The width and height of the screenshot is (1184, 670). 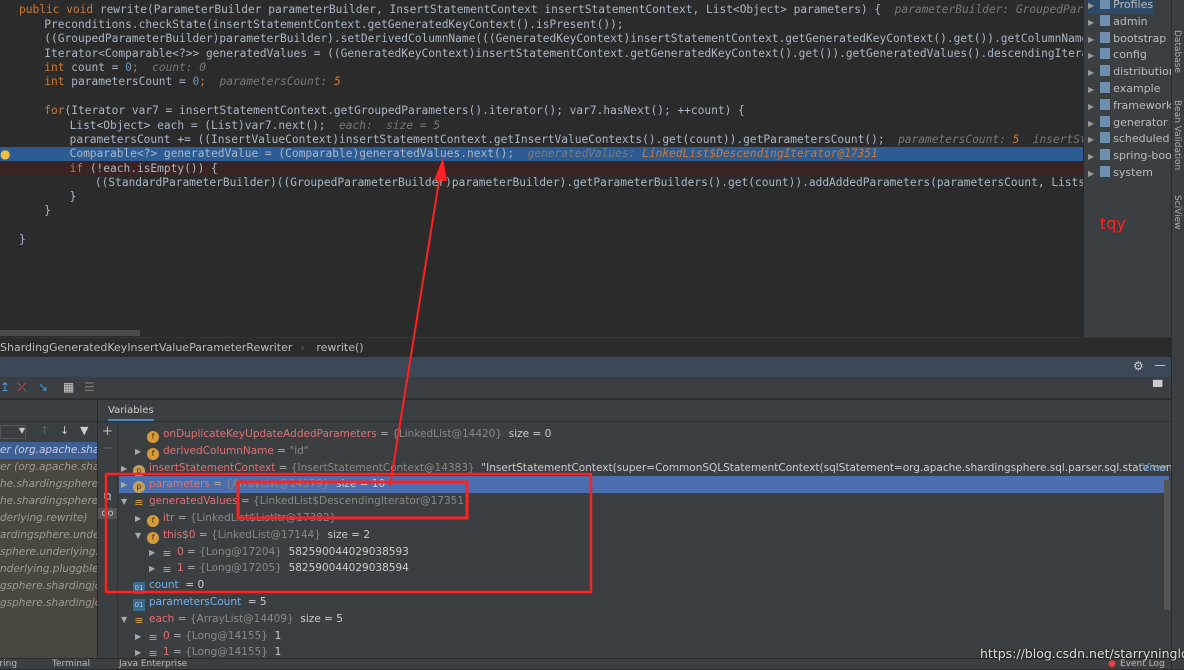 What do you see at coordinates (127, 585) in the screenshot?
I see `expand-arrow-icon` at bounding box center [127, 585].